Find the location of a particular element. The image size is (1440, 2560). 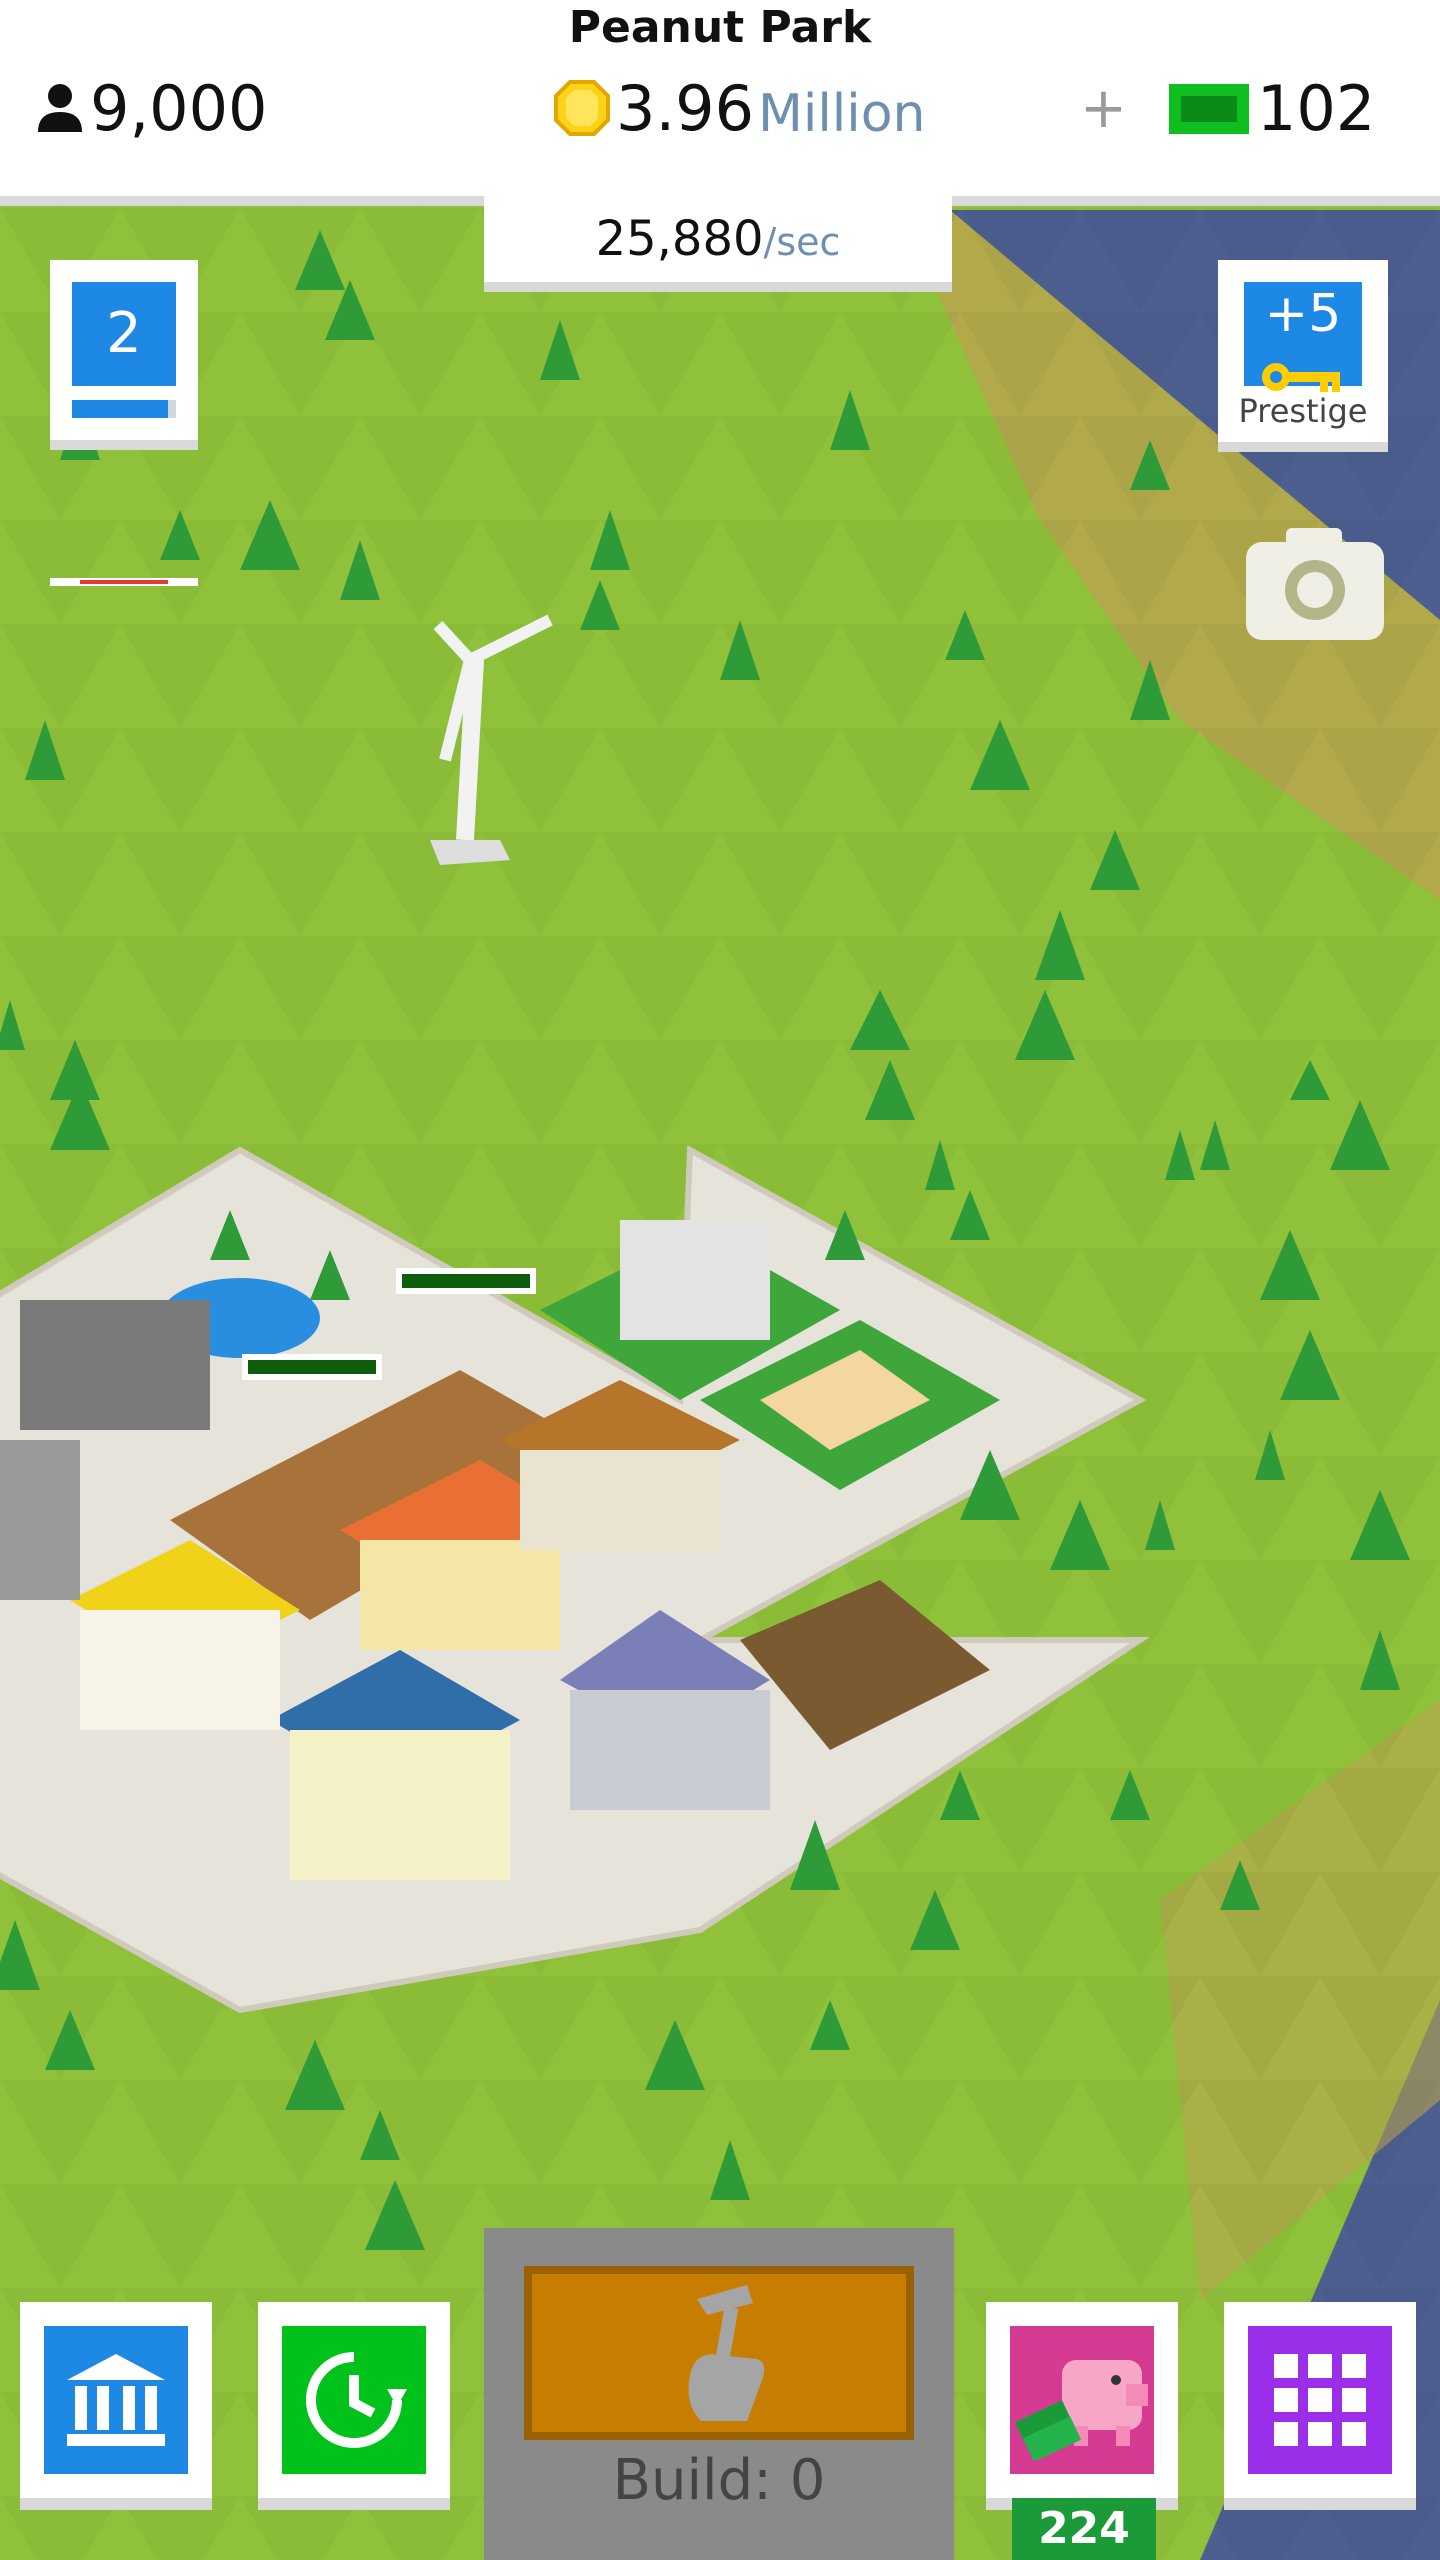

population-counter: 9,000 is located at coordinates (152, 108).